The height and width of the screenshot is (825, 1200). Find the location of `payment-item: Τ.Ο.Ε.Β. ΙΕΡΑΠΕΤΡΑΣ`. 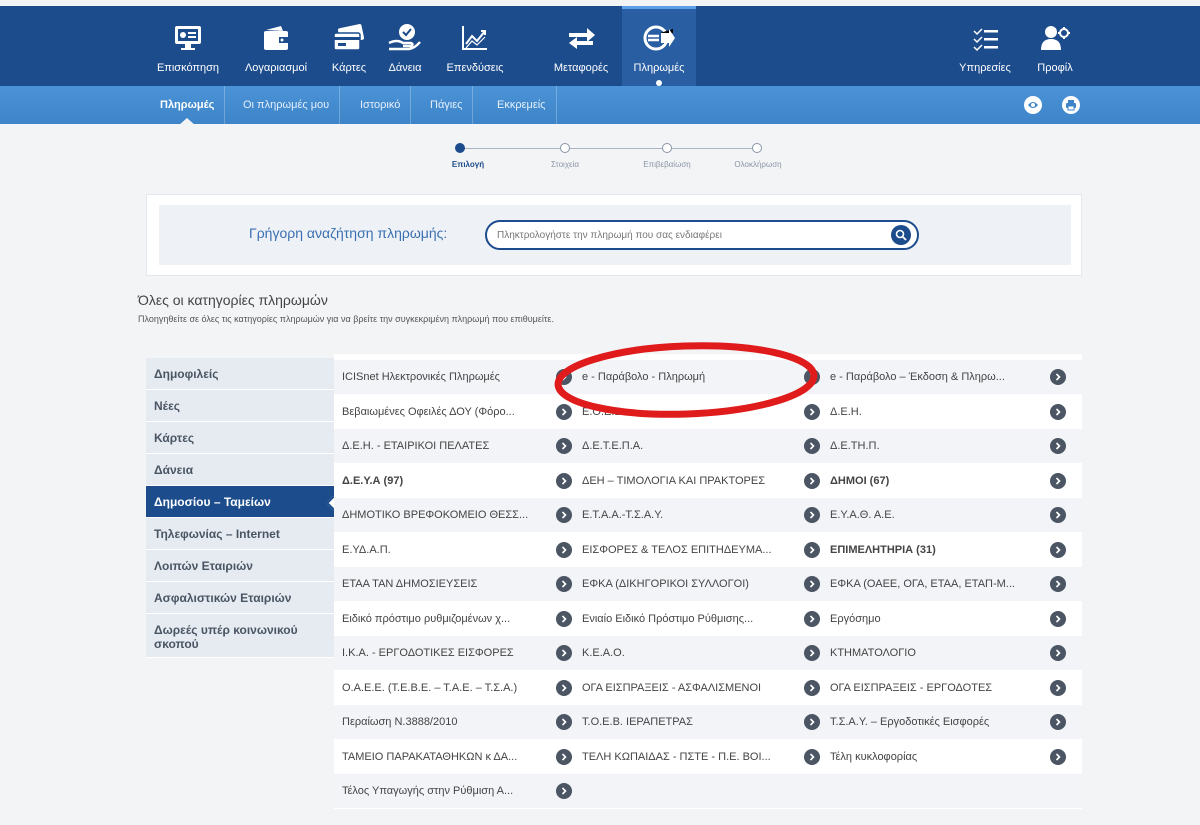

payment-item: Τ.Ο.Ε.Β. ΙΕΡΑΠΕΤΡΑΣ is located at coordinates (698, 722).